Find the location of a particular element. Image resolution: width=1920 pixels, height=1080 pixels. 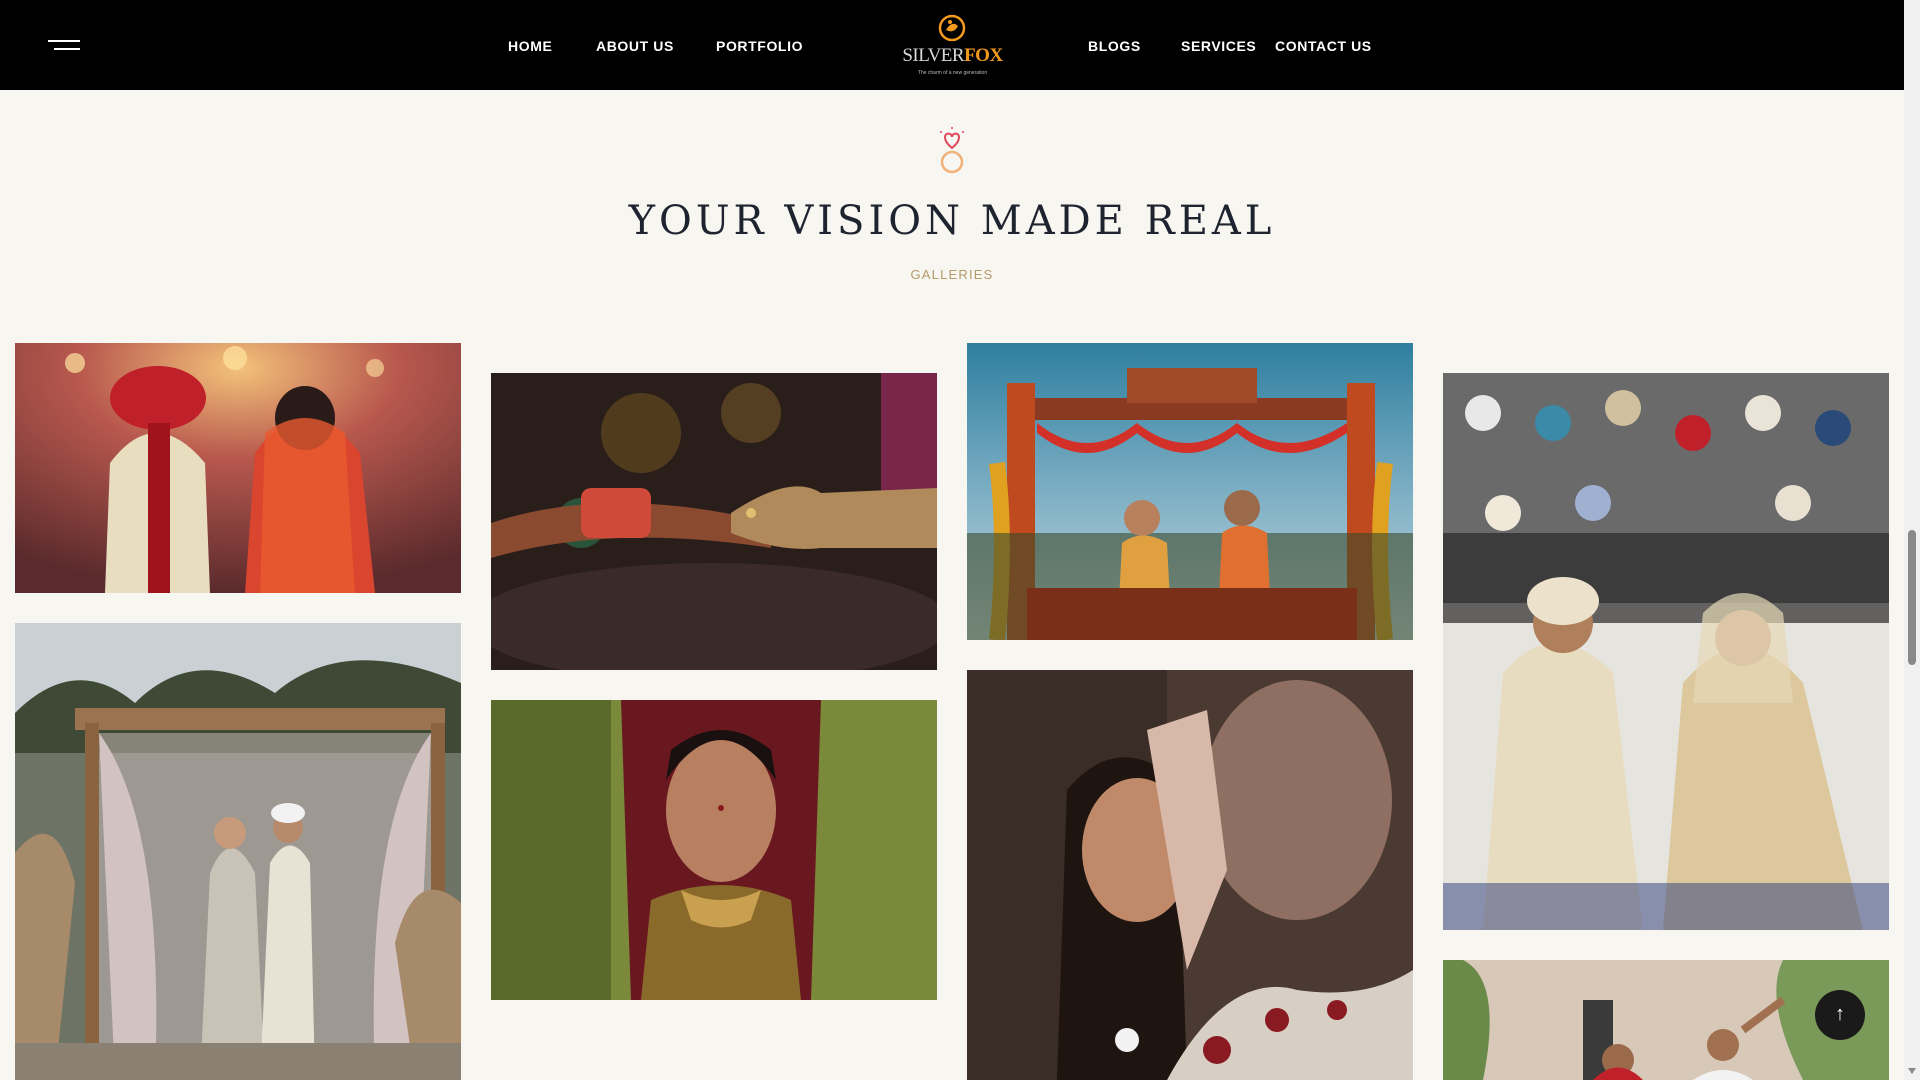

logo-tagline: The charm of a new generation is located at coordinates (952, 73).